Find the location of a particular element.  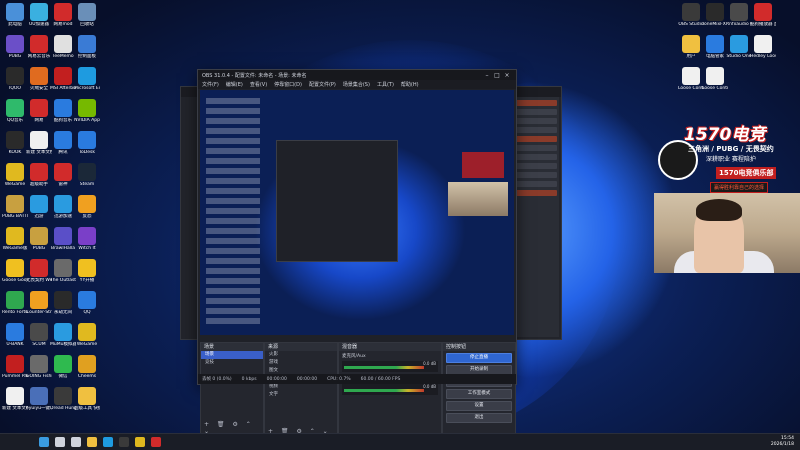

desktop-icon: 火绒安全 is located at coordinates (39, 79).